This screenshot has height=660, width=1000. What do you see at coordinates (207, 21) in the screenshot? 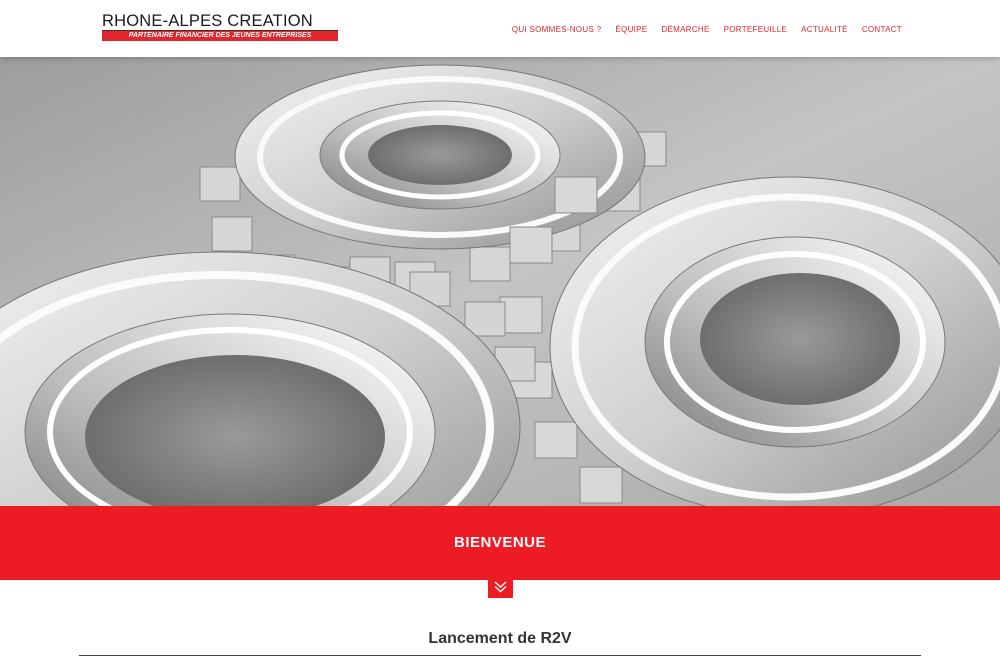
I see `logo-title: RHONE-ALPES CREATION` at bounding box center [207, 21].